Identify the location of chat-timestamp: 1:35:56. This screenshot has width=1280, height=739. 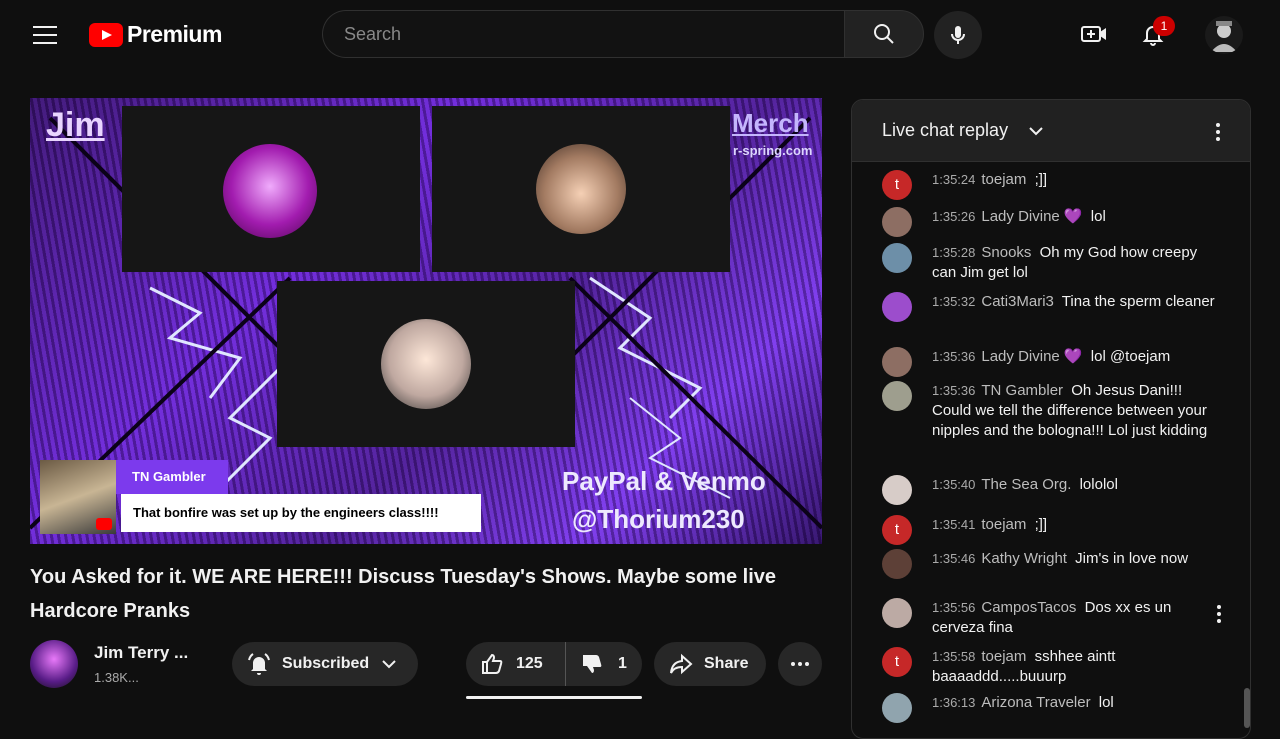
(954, 607).